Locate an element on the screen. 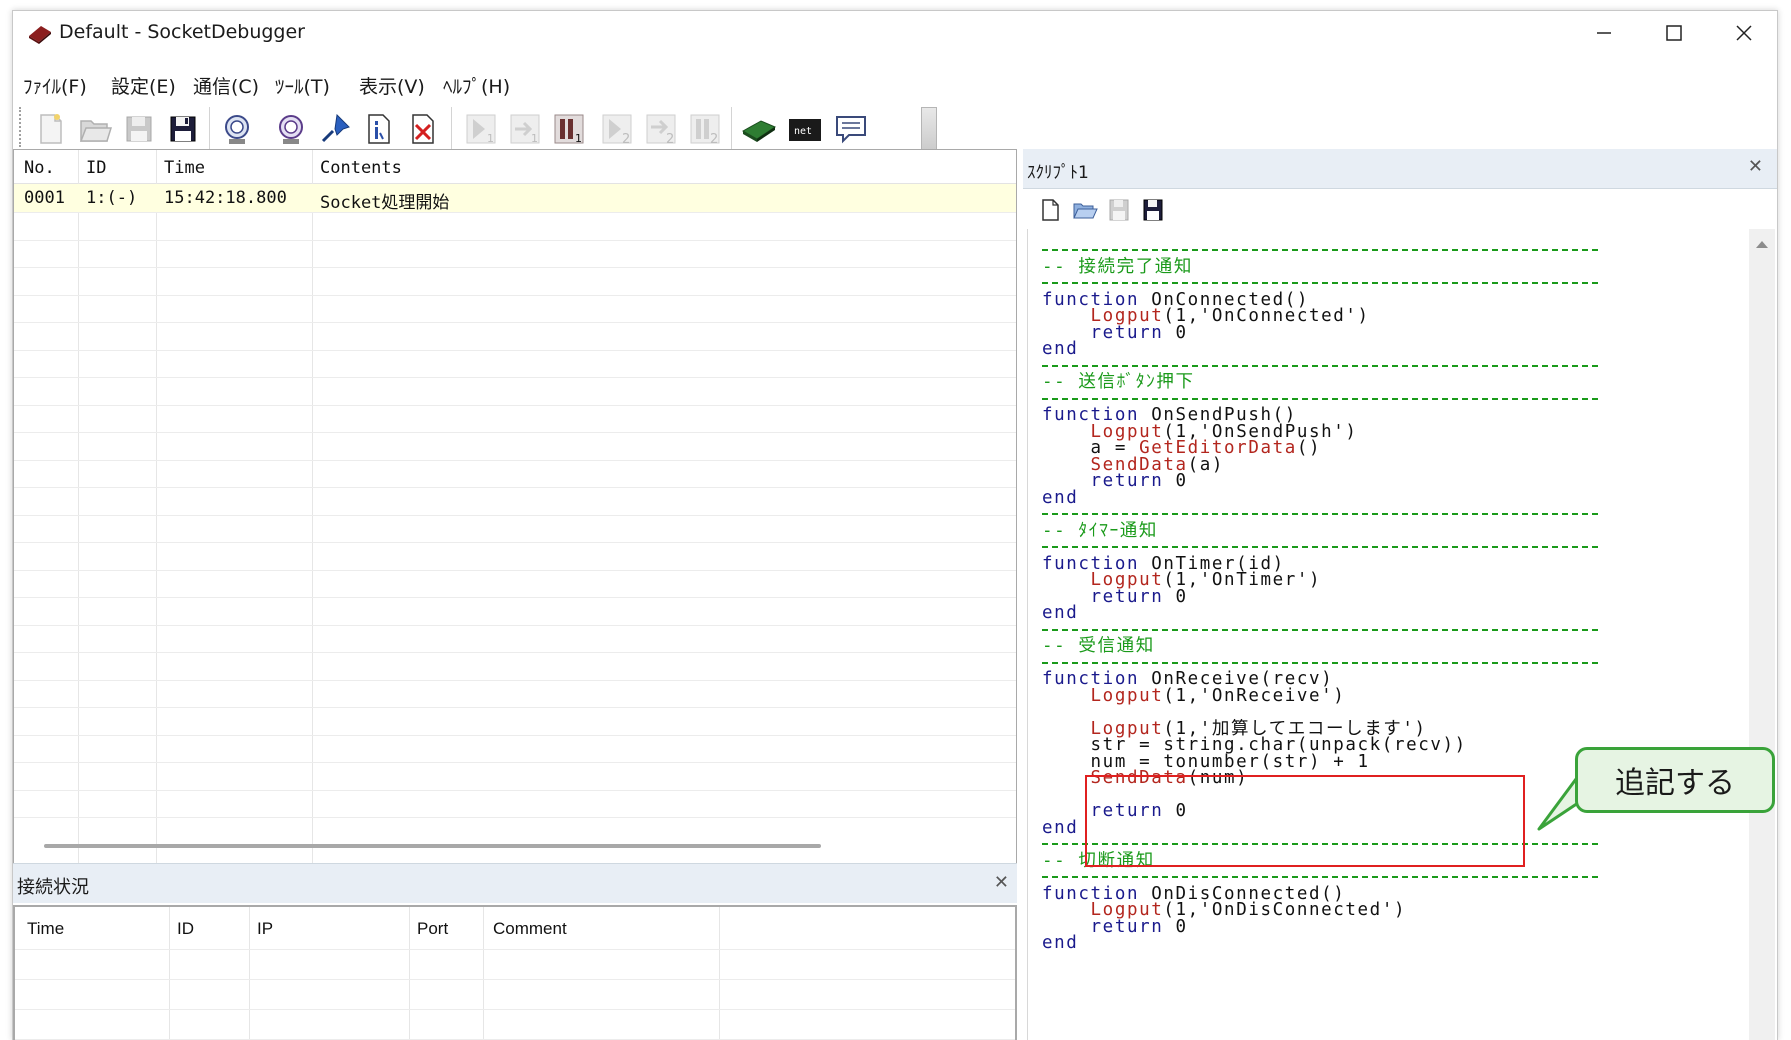 Image resolution: width=1791 pixels, height=1040 pixels. info-button is located at coordinates (379, 129).